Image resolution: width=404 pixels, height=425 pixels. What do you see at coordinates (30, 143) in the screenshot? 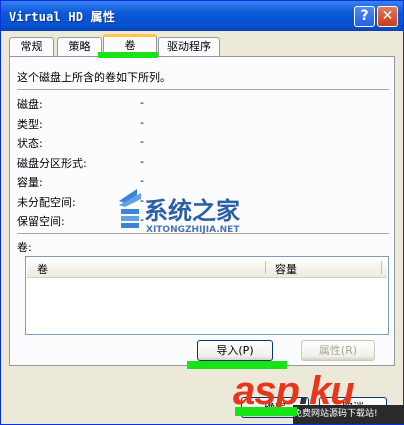
I see `field-label-status: 状态:` at bounding box center [30, 143].